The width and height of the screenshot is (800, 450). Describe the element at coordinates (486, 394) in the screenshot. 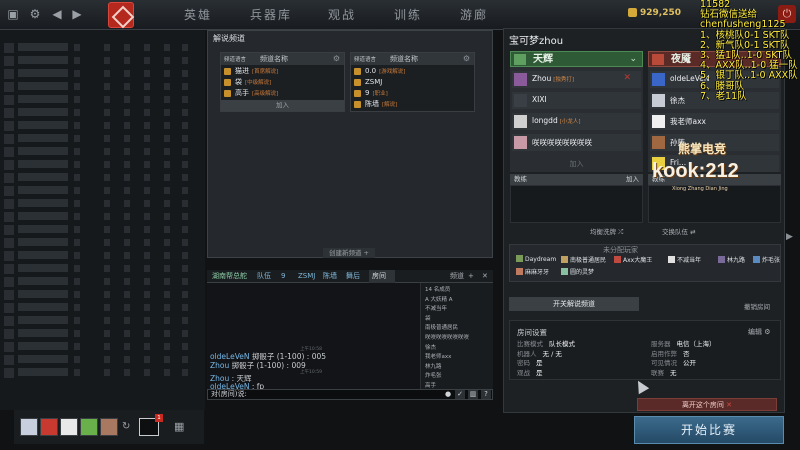

I see `help-icon: ?` at that location.